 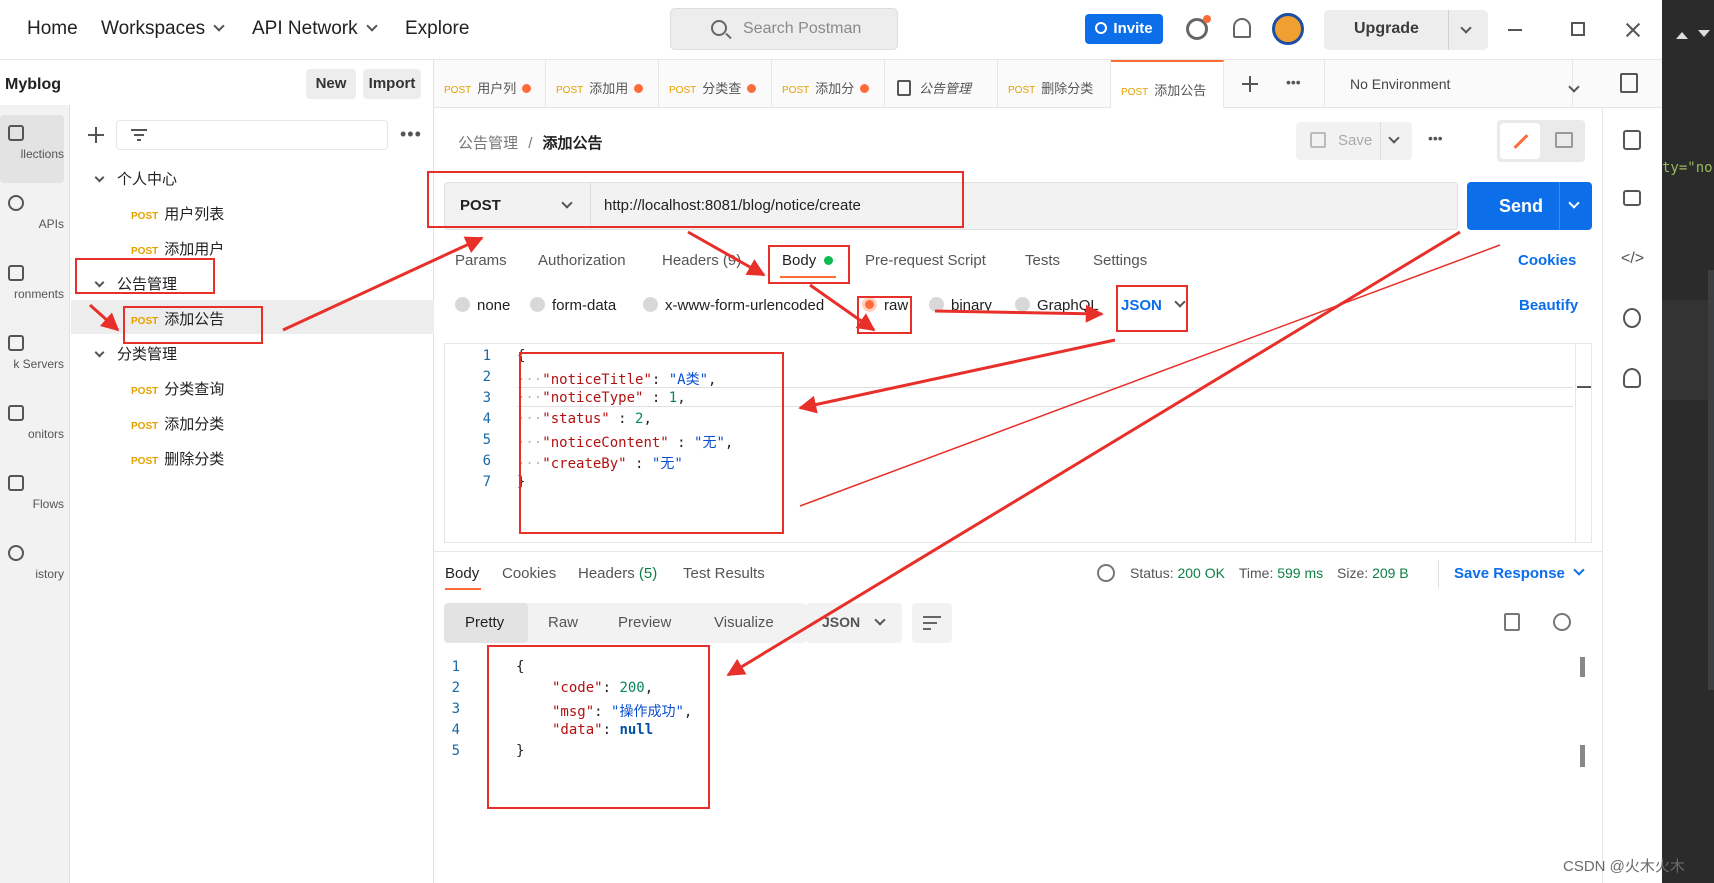 I want to click on watermark: CSDN @火木火木, so click(x=1624, y=866).